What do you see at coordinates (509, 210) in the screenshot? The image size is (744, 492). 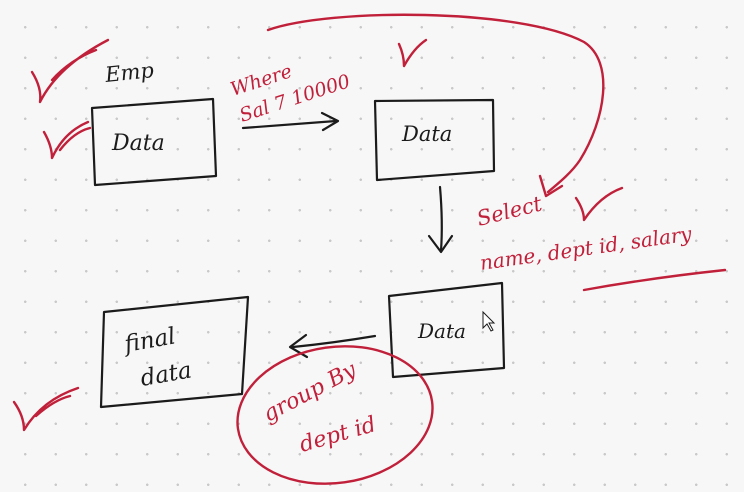 I see `select-label: Select` at bounding box center [509, 210].